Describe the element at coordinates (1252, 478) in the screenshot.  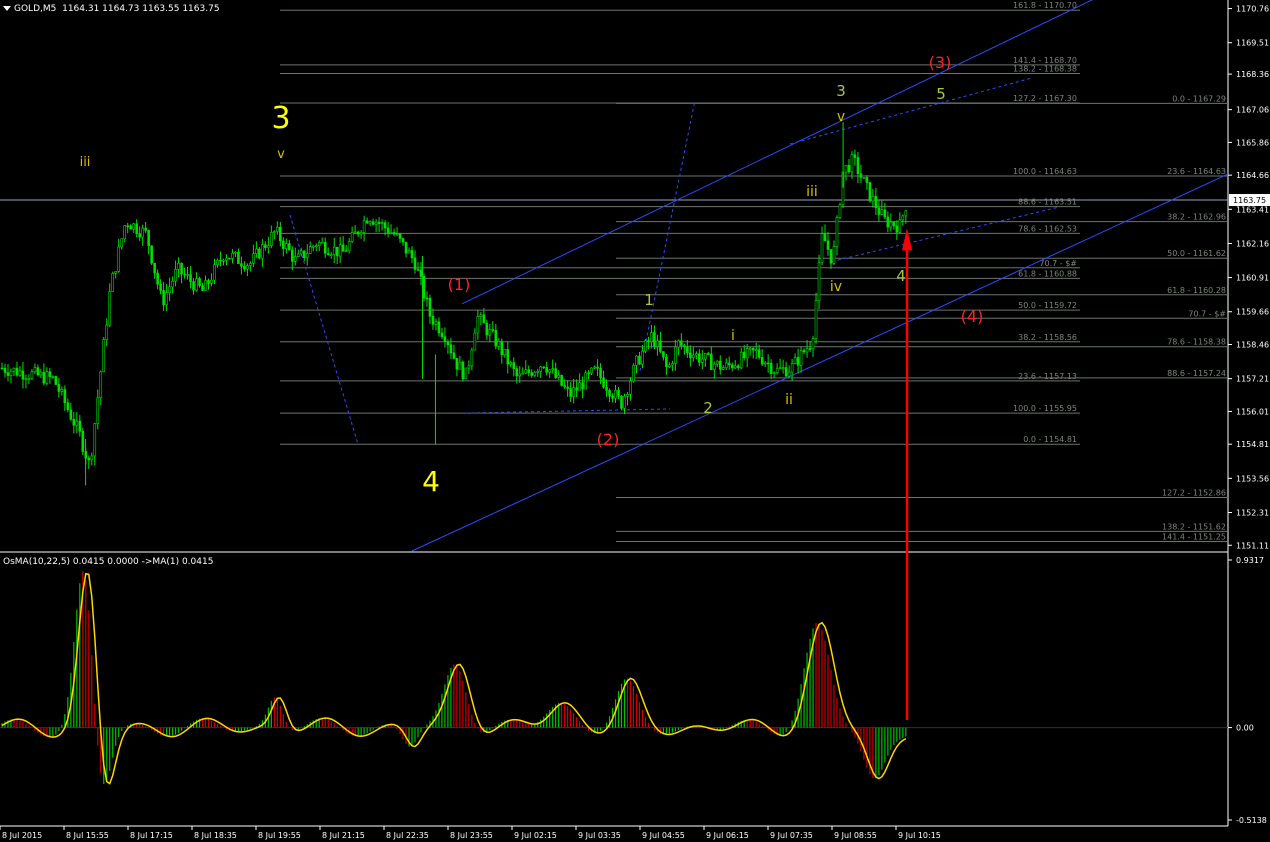
I see `price-tick-label: 1153.56` at that location.